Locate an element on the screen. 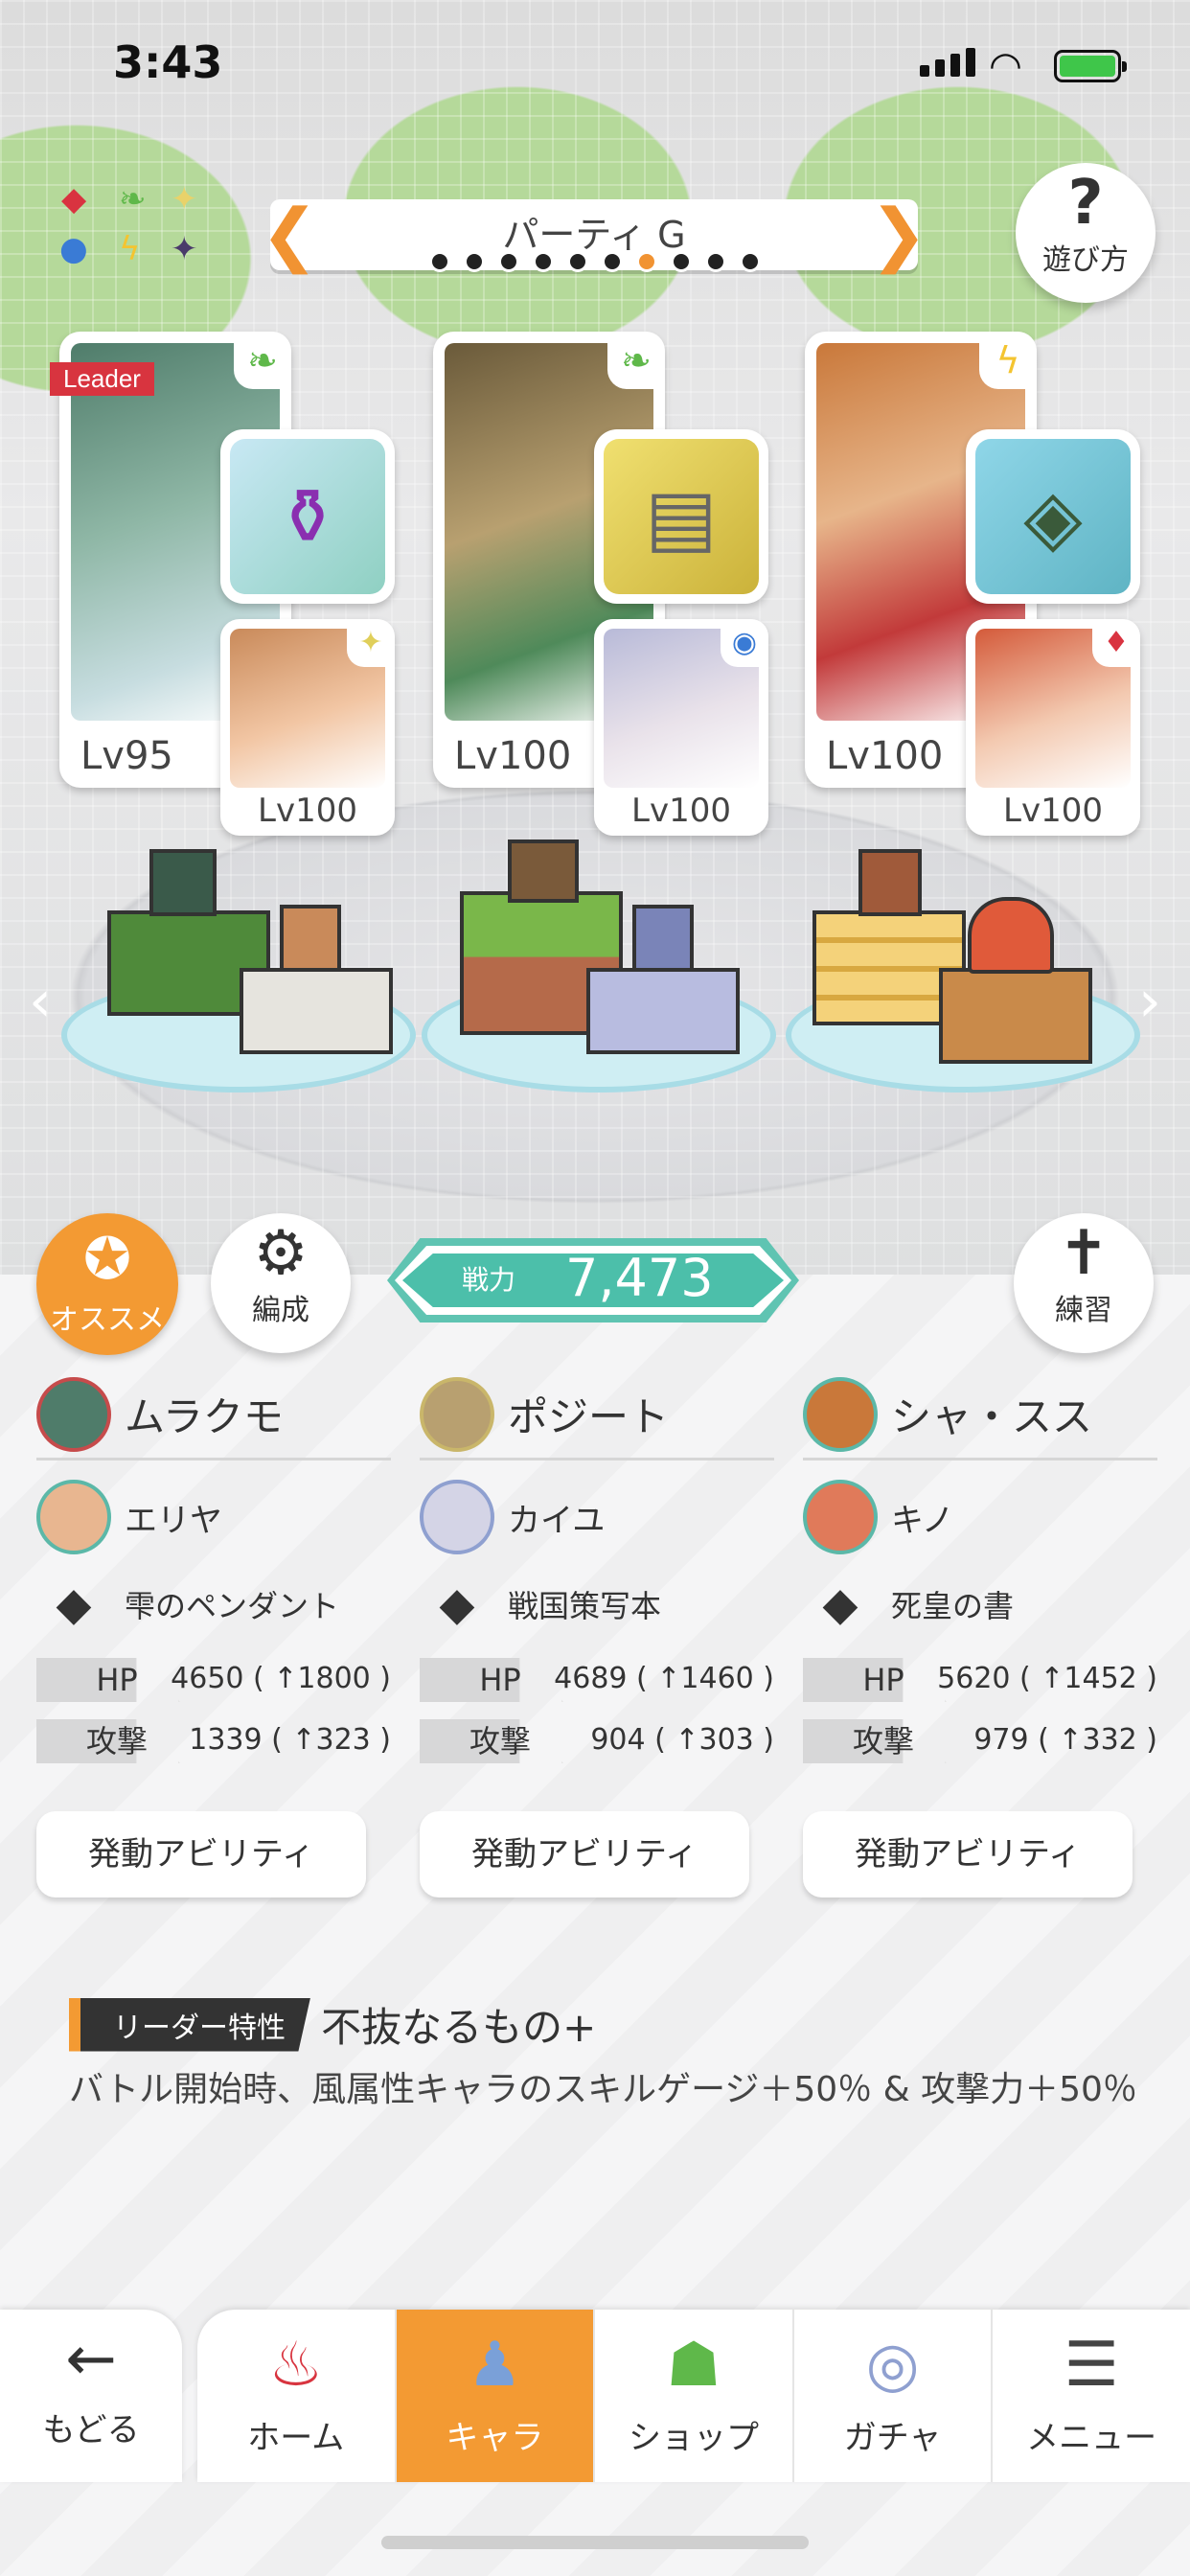 The height and width of the screenshot is (2576, 1190). sub-character-card-3: ♦ Lv100 is located at coordinates (1053, 727).